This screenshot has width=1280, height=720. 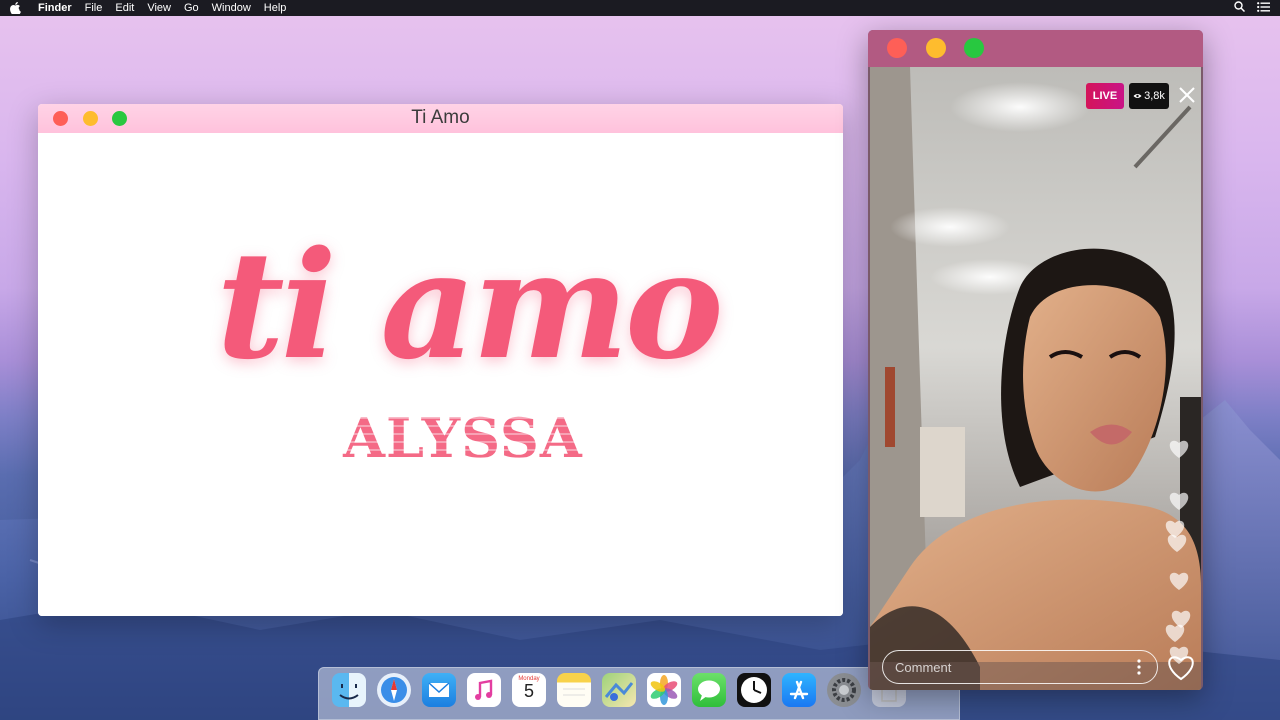 What do you see at coordinates (619, 690) in the screenshot?
I see `maps-icon` at bounding box center [619, 690].